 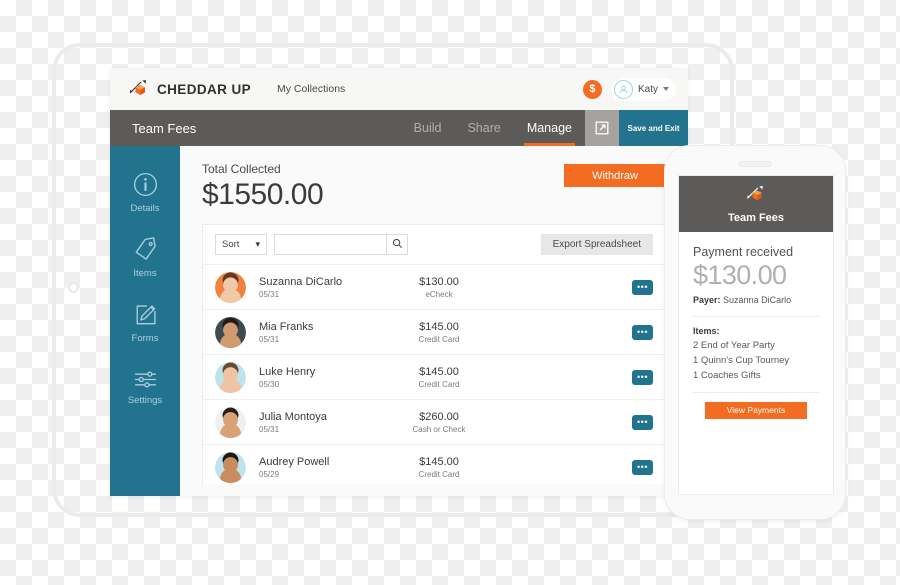 What do you see at coordinates (741, 361) in the screenshot?
I see `phone-item: 1 Quinn's Cup Tourney` at bounding box center [741, 361].